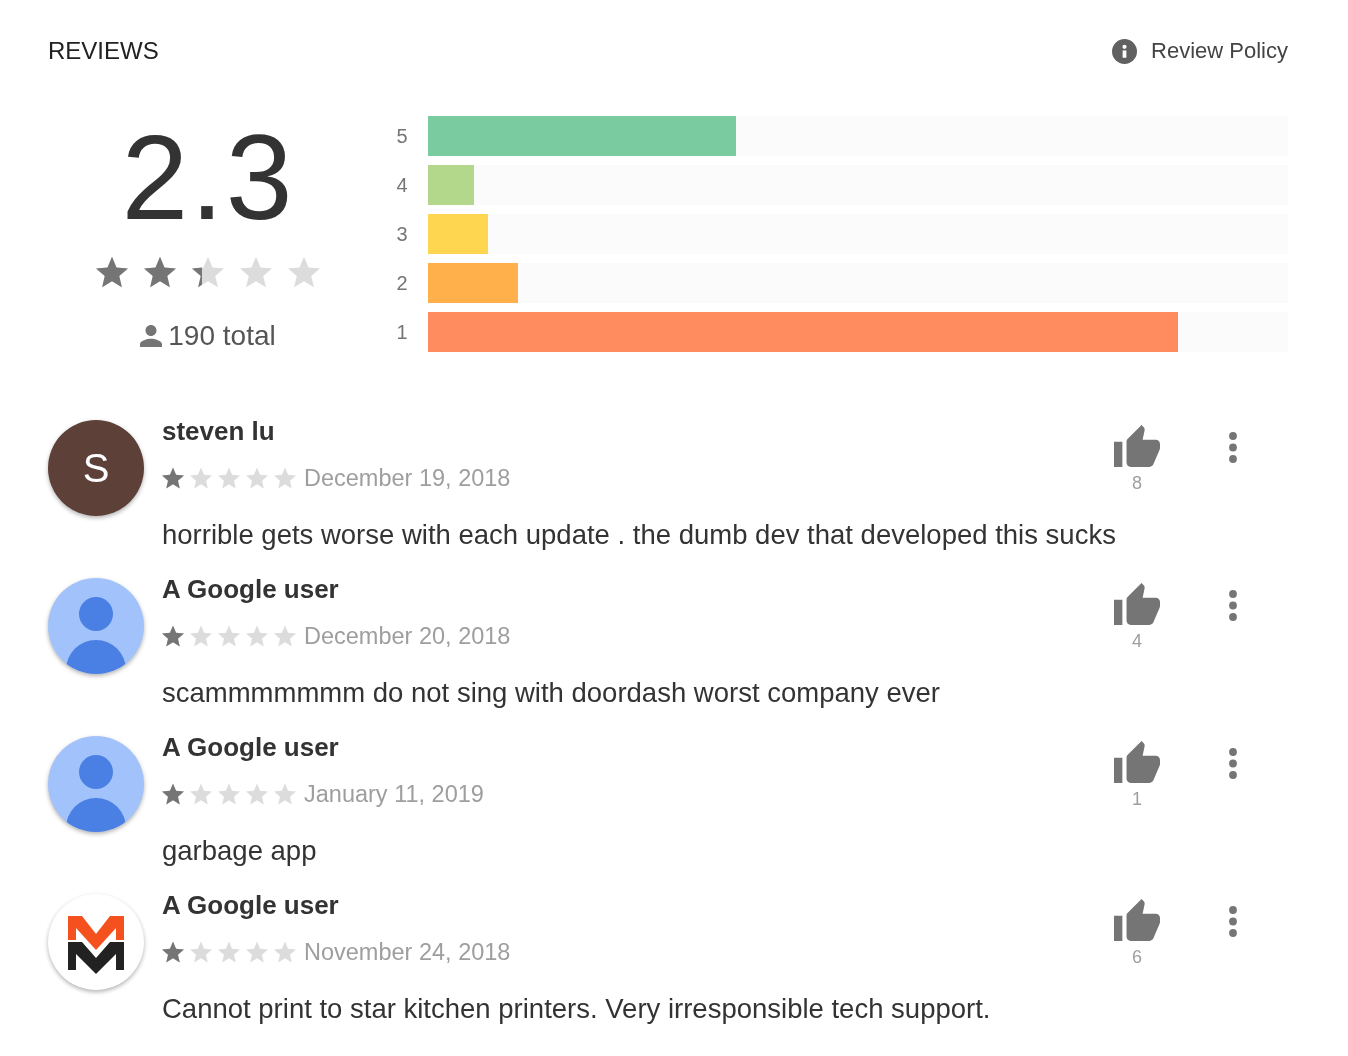 The image size is (1348, 1056). I want to click on helpful-count: 6, so click(1137, 957).